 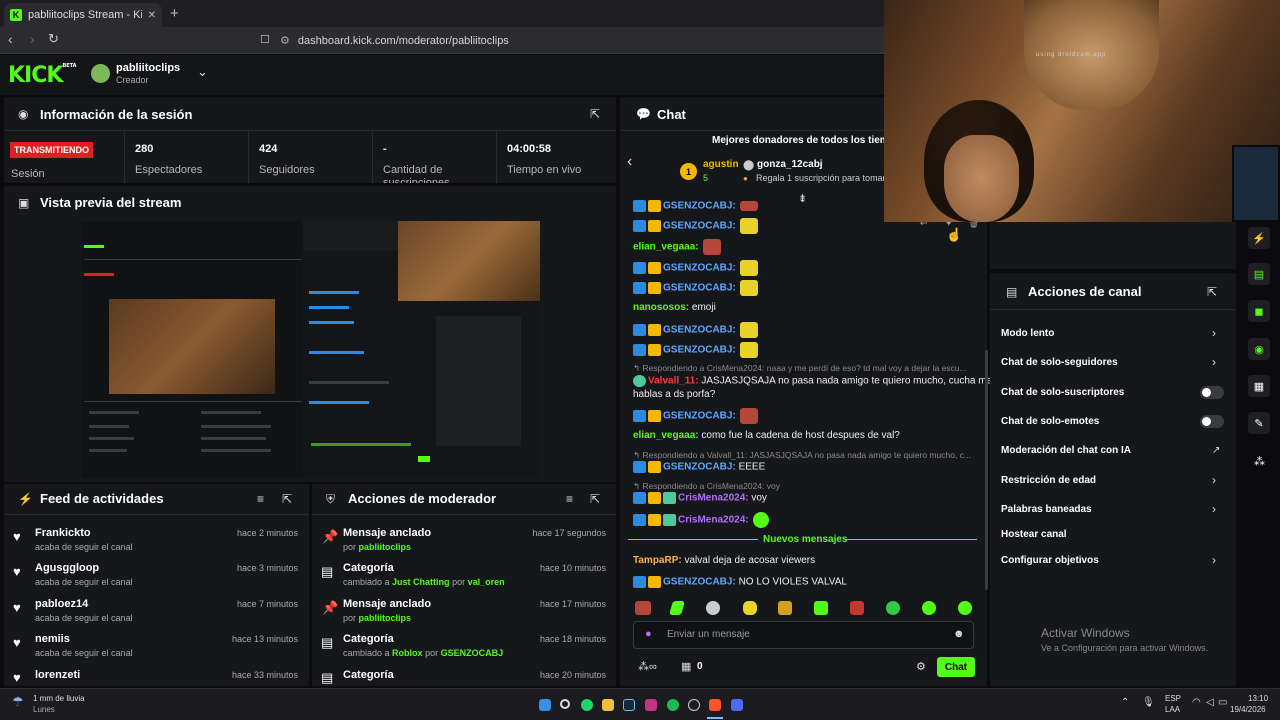 I want to click on mic-icon: ●, so click(x=648, y=634).